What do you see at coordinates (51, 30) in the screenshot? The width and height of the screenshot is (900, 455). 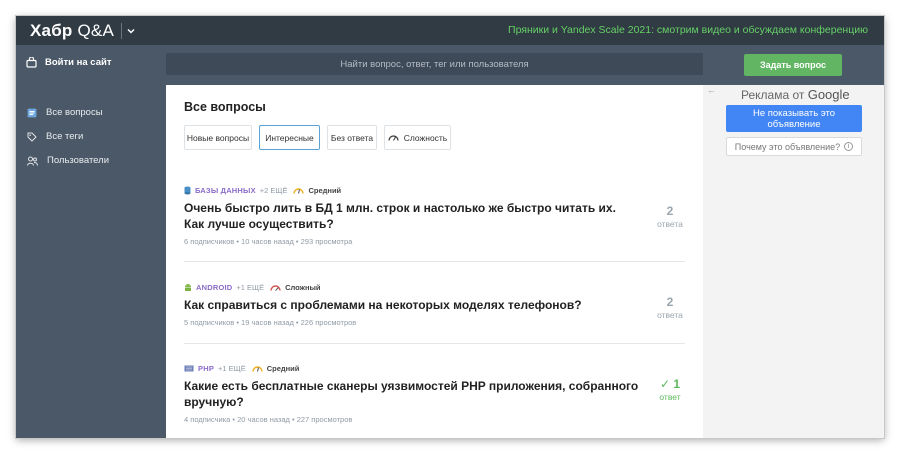 I see `logo-main: Хабр` at bounding box center [51, 30].